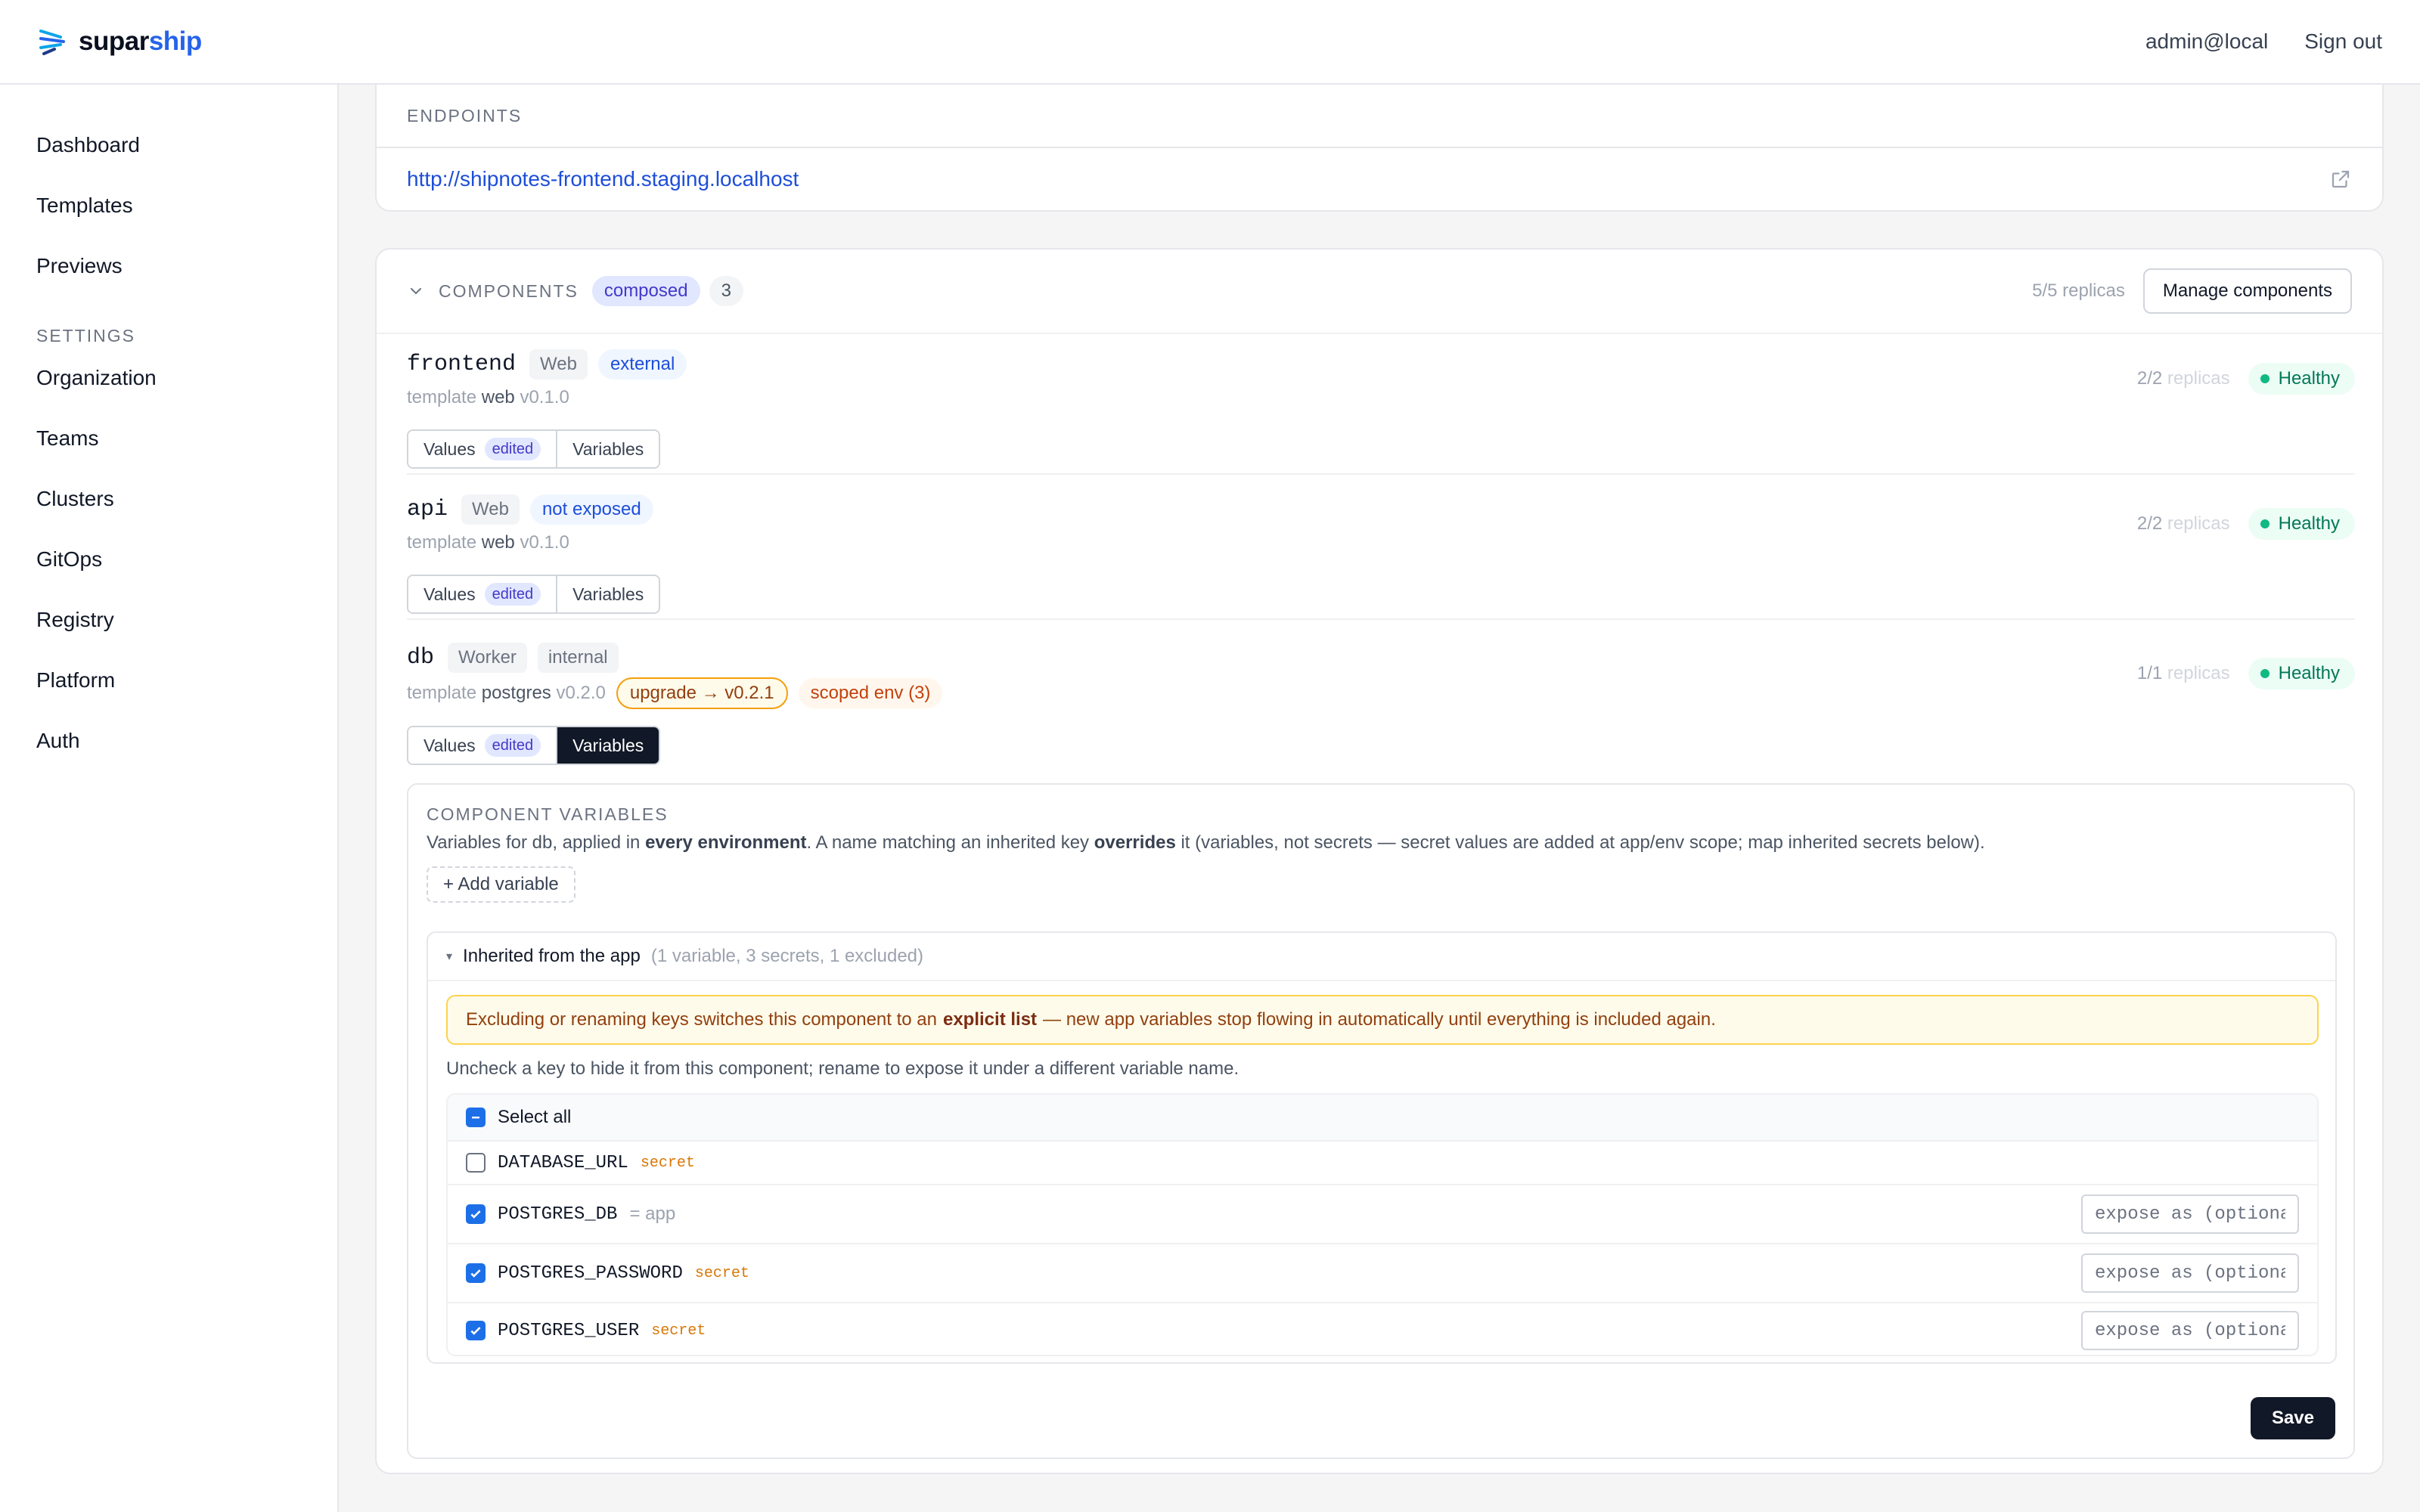 The width and height of the screenshot is (2420, 1512). I want to click on key-scope: = app, so click(652, 1214).